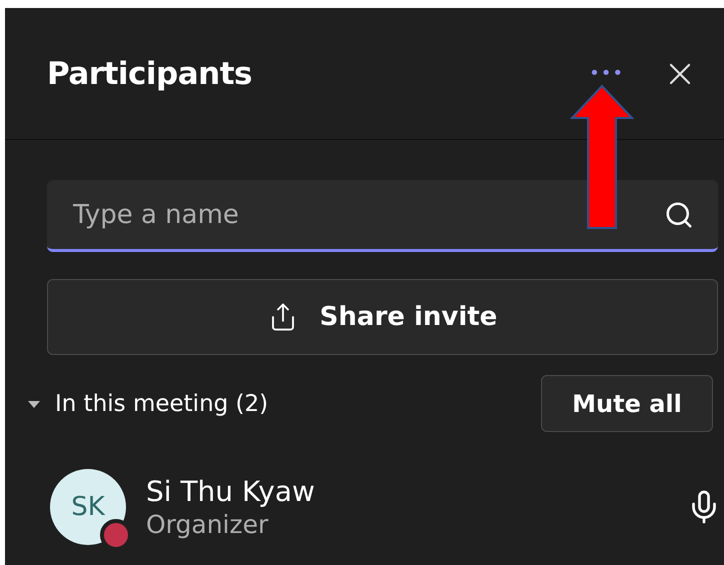 This screenshot has width=724, height=565. I want to click on share-invite-button: Share invite, so click(382, 317).